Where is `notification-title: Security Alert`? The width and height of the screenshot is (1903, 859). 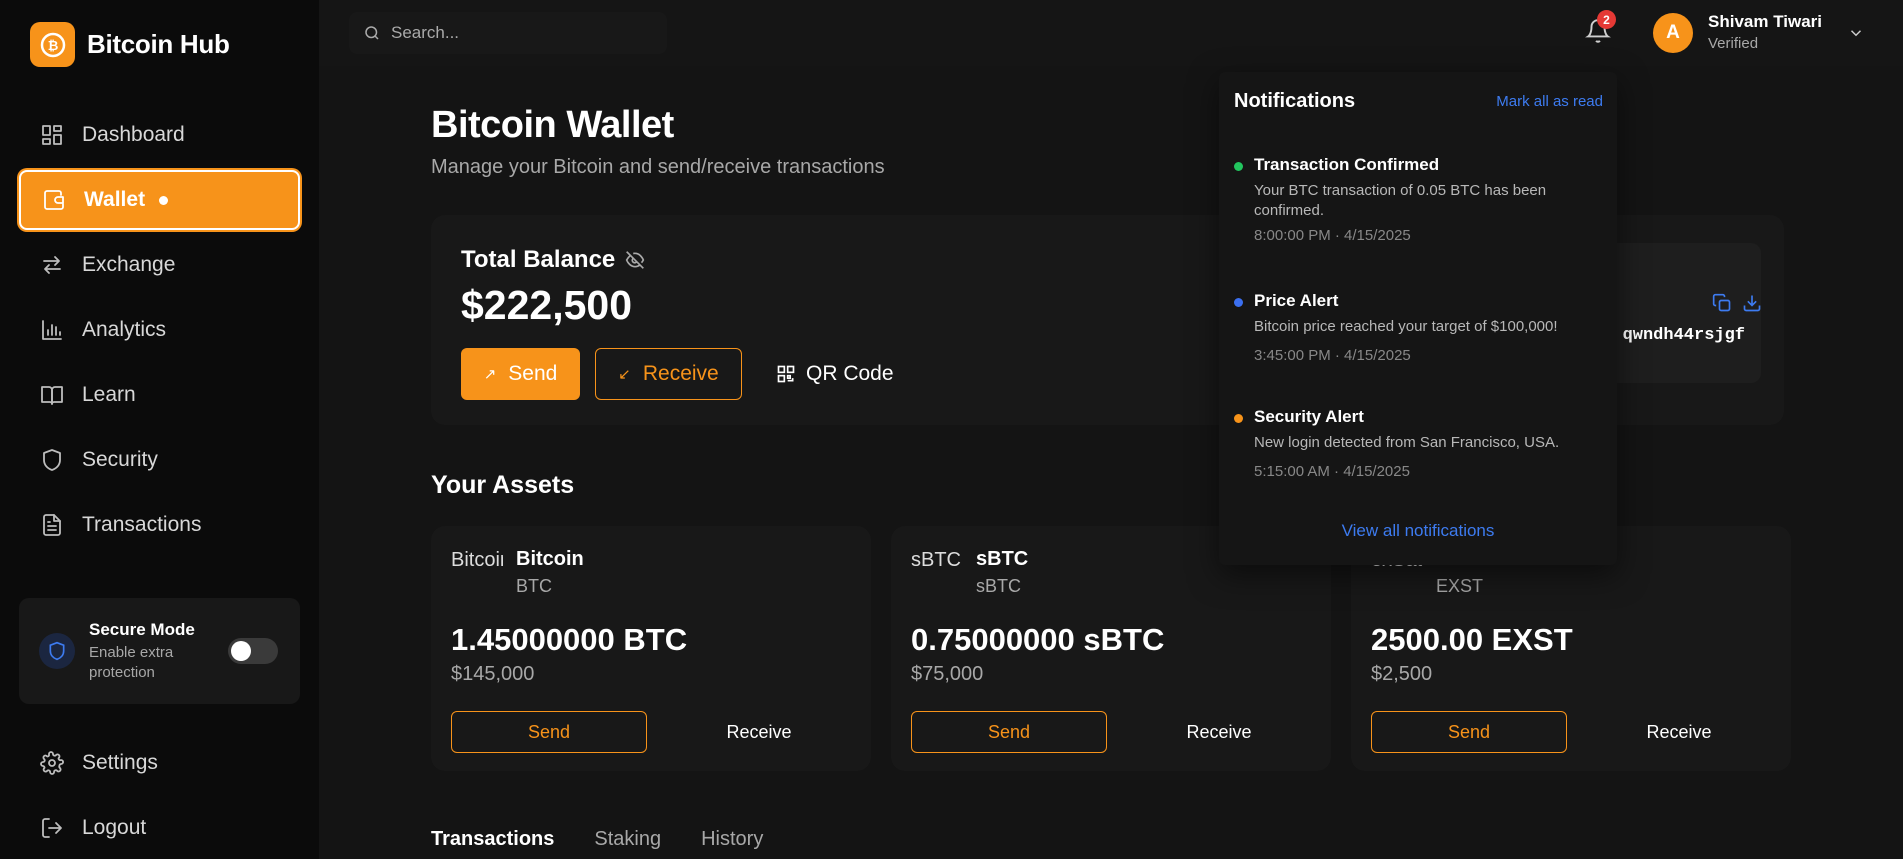 notification-title: Security Alert is located at coordinates (1309, 416).